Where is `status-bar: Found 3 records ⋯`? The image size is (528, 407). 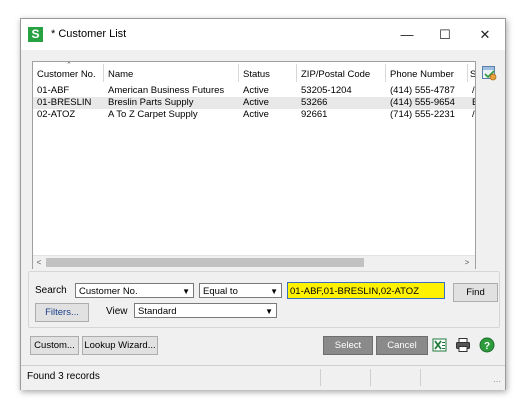 status-bar: Found 3 records ⋯ is located at coordinates (263, 377).